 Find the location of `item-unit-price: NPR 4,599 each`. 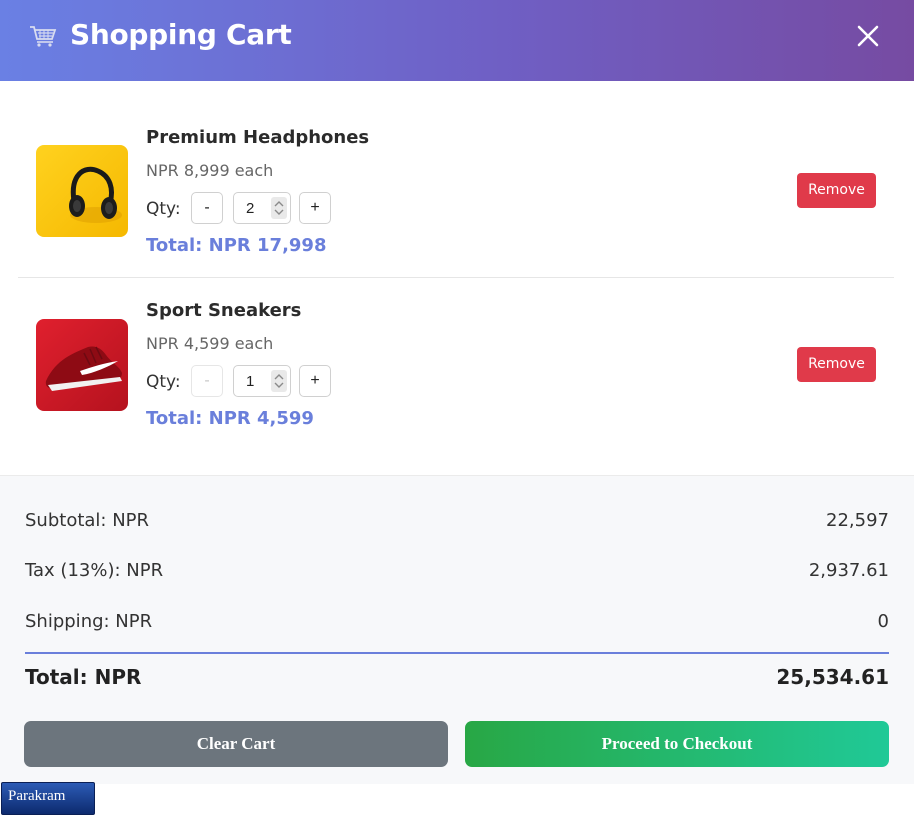

item-unit-price: NPR 4,599 each is located at coordinates (210, 343).